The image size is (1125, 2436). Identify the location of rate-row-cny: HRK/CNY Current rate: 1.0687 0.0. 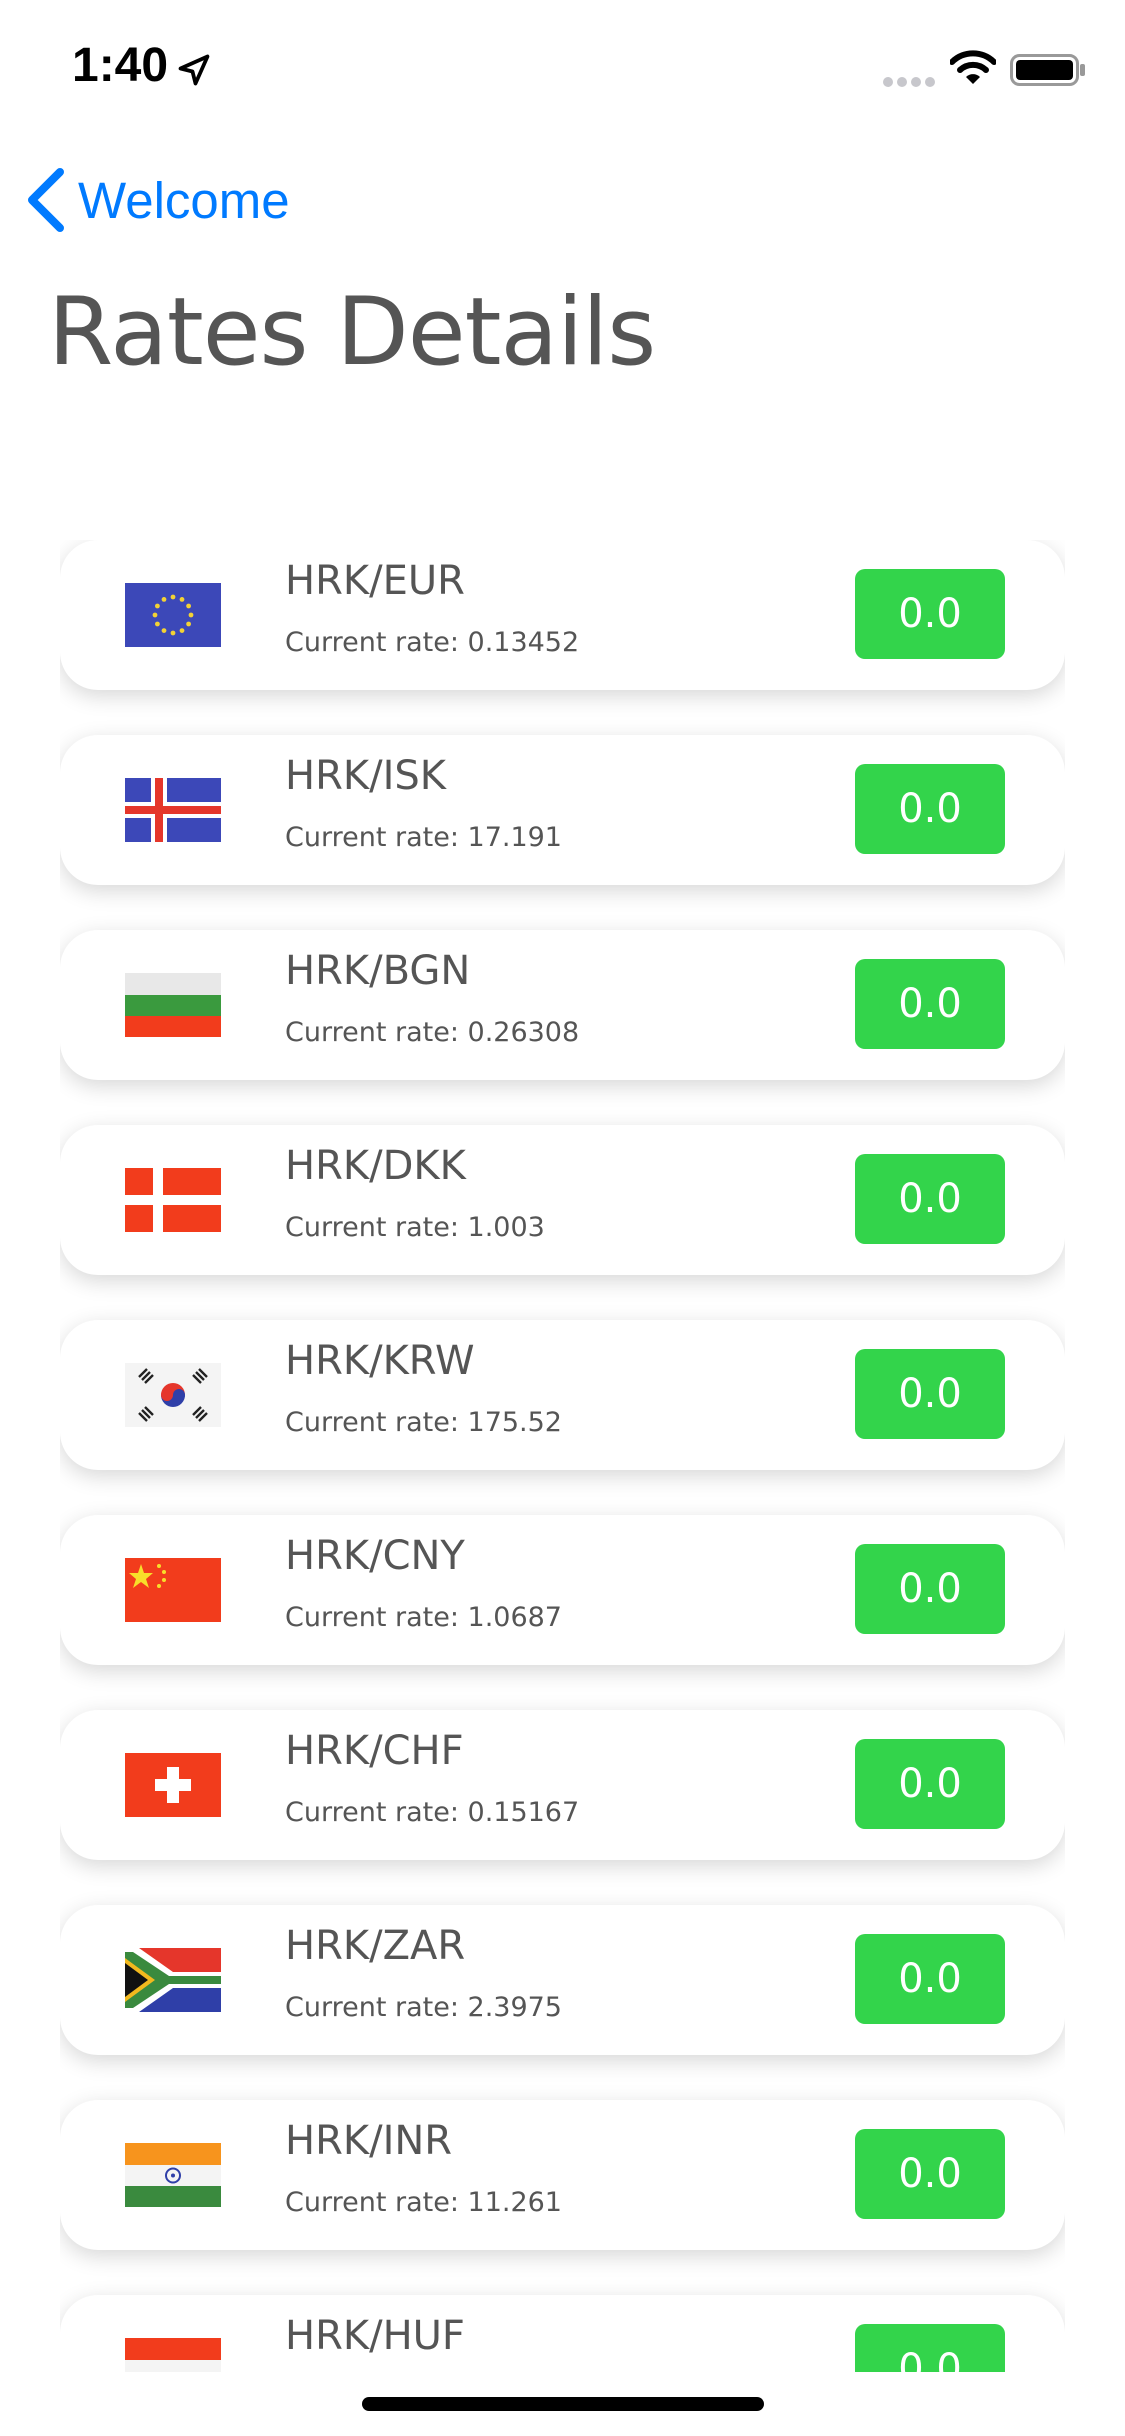
(562, 1590).